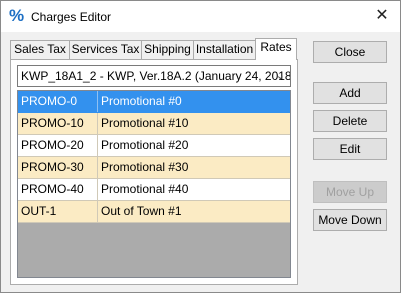 This screenshot has width=401, height=293. I want to click on table-row: OUT-1 Out of Town #1, so click(154, 212).